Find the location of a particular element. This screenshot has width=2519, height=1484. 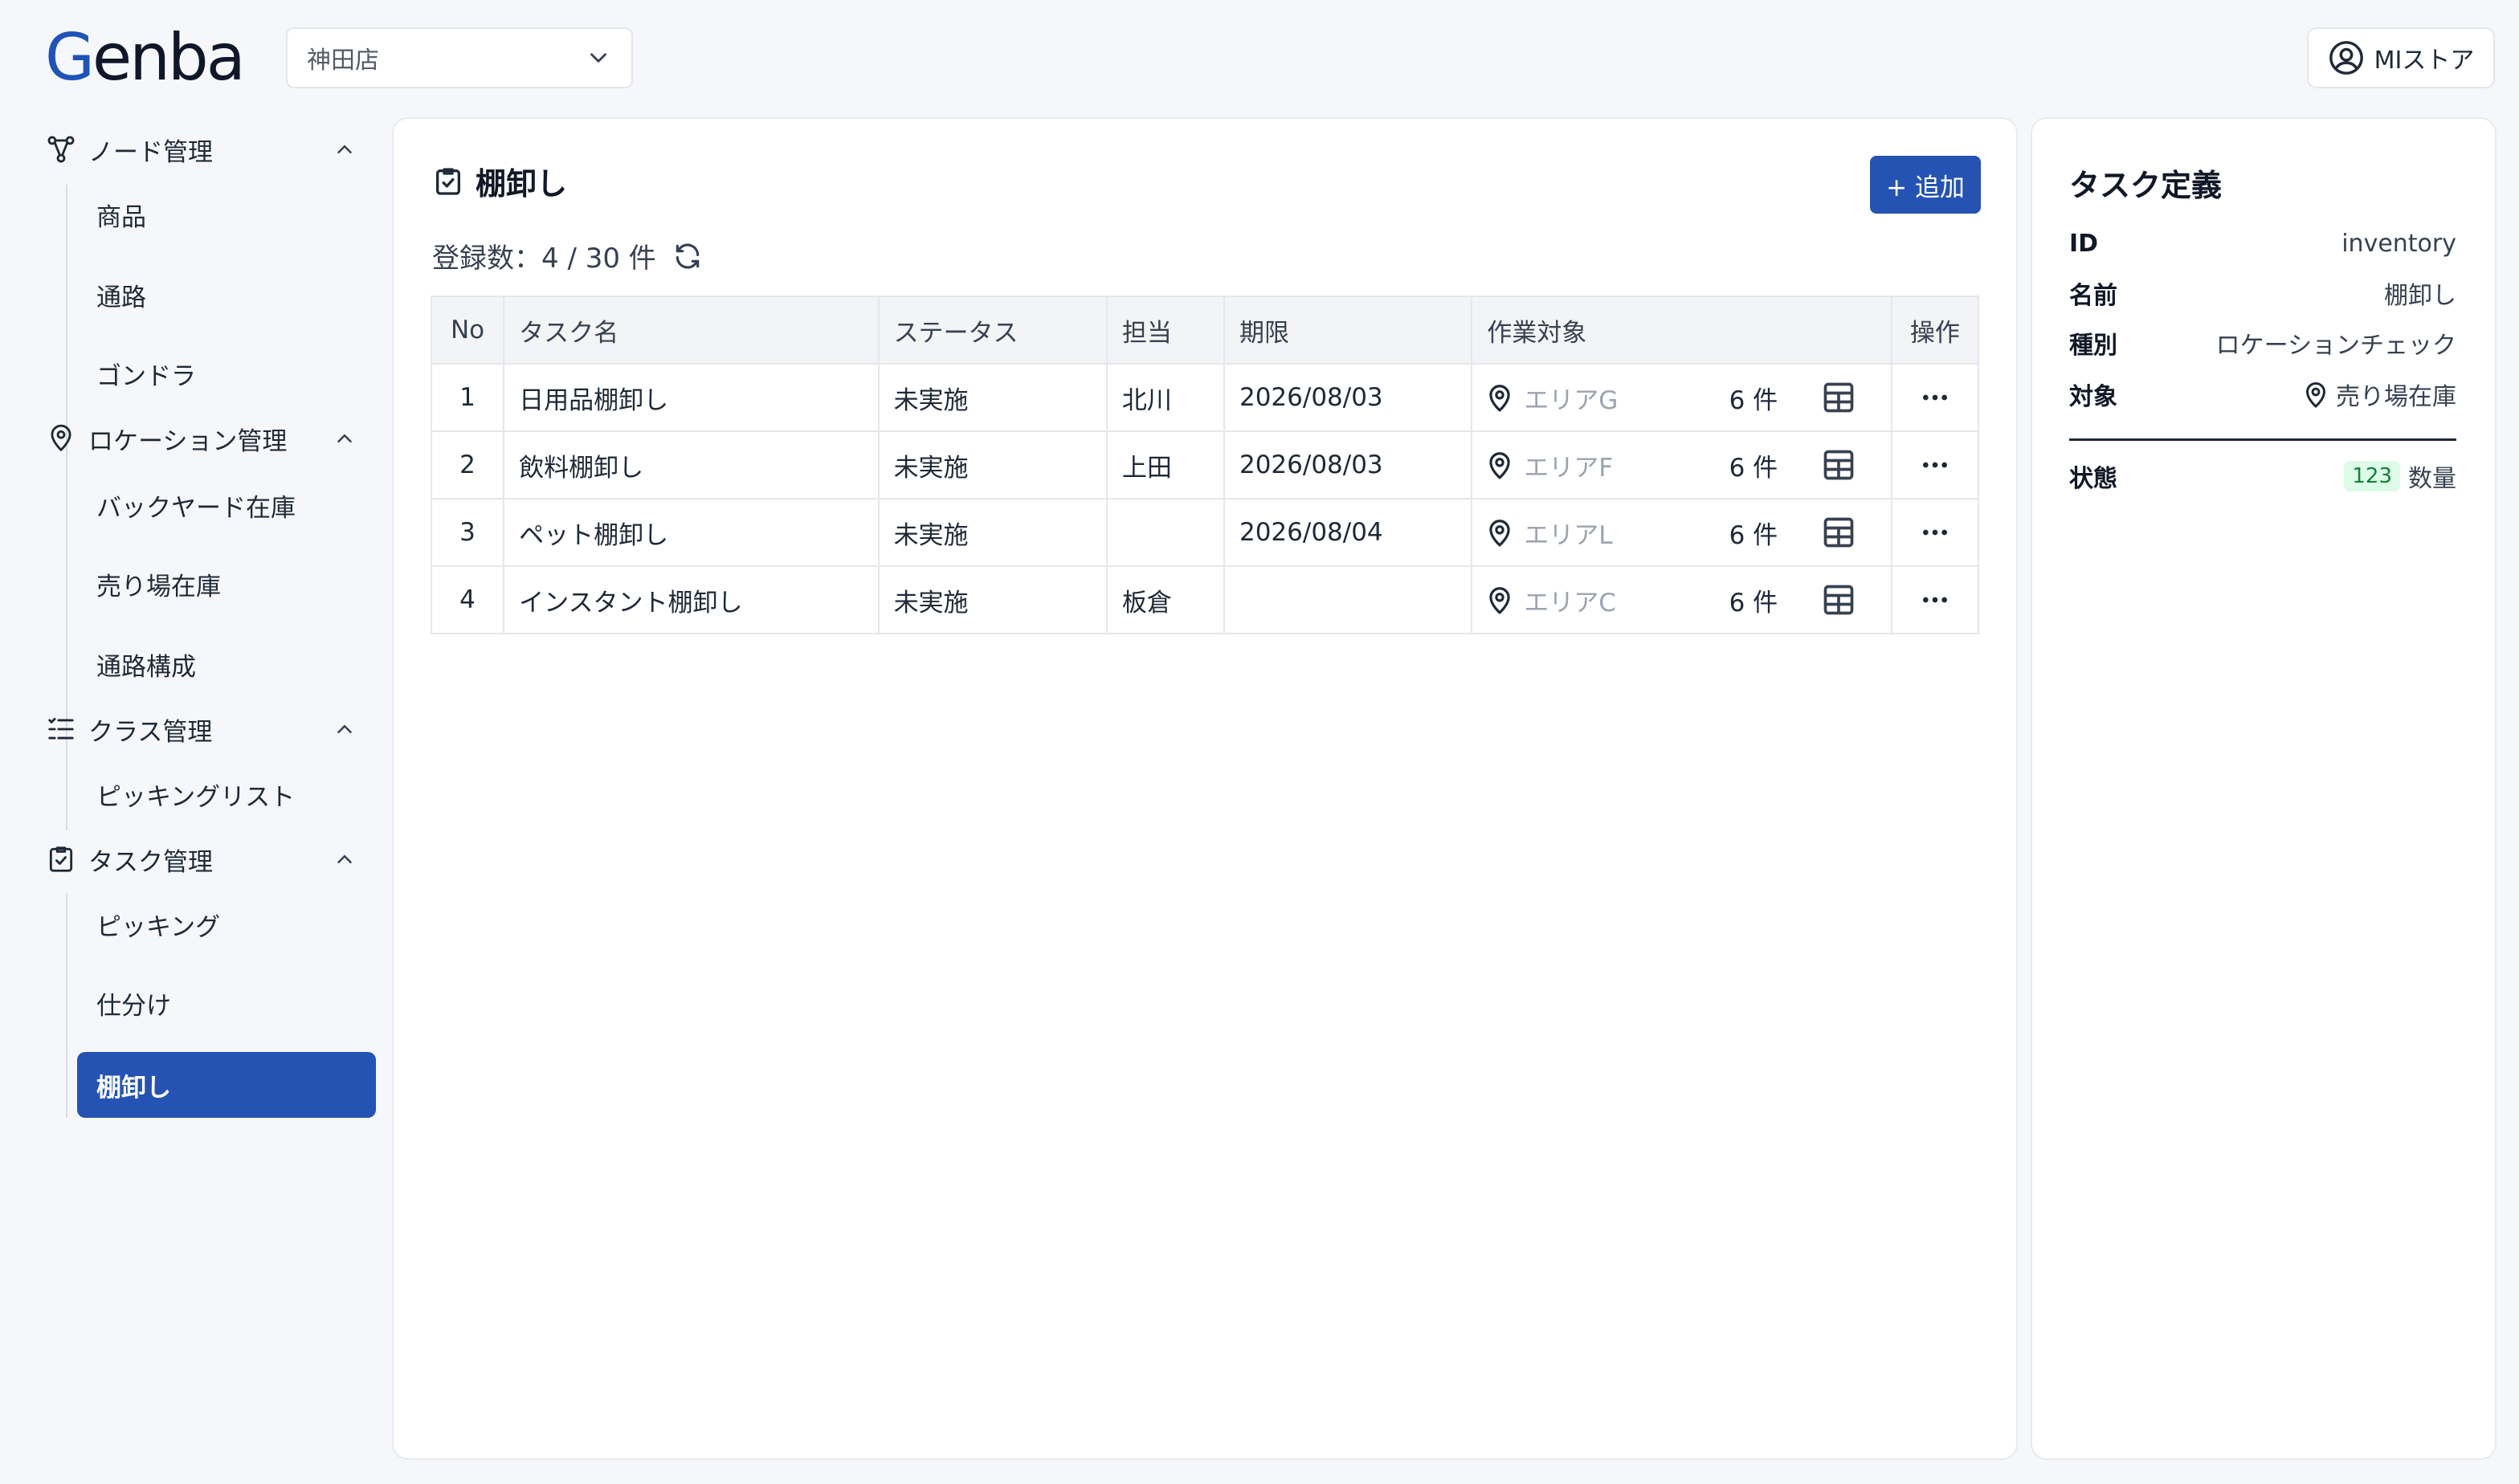

cell-no: 3 is located at coordinates (467, 532).